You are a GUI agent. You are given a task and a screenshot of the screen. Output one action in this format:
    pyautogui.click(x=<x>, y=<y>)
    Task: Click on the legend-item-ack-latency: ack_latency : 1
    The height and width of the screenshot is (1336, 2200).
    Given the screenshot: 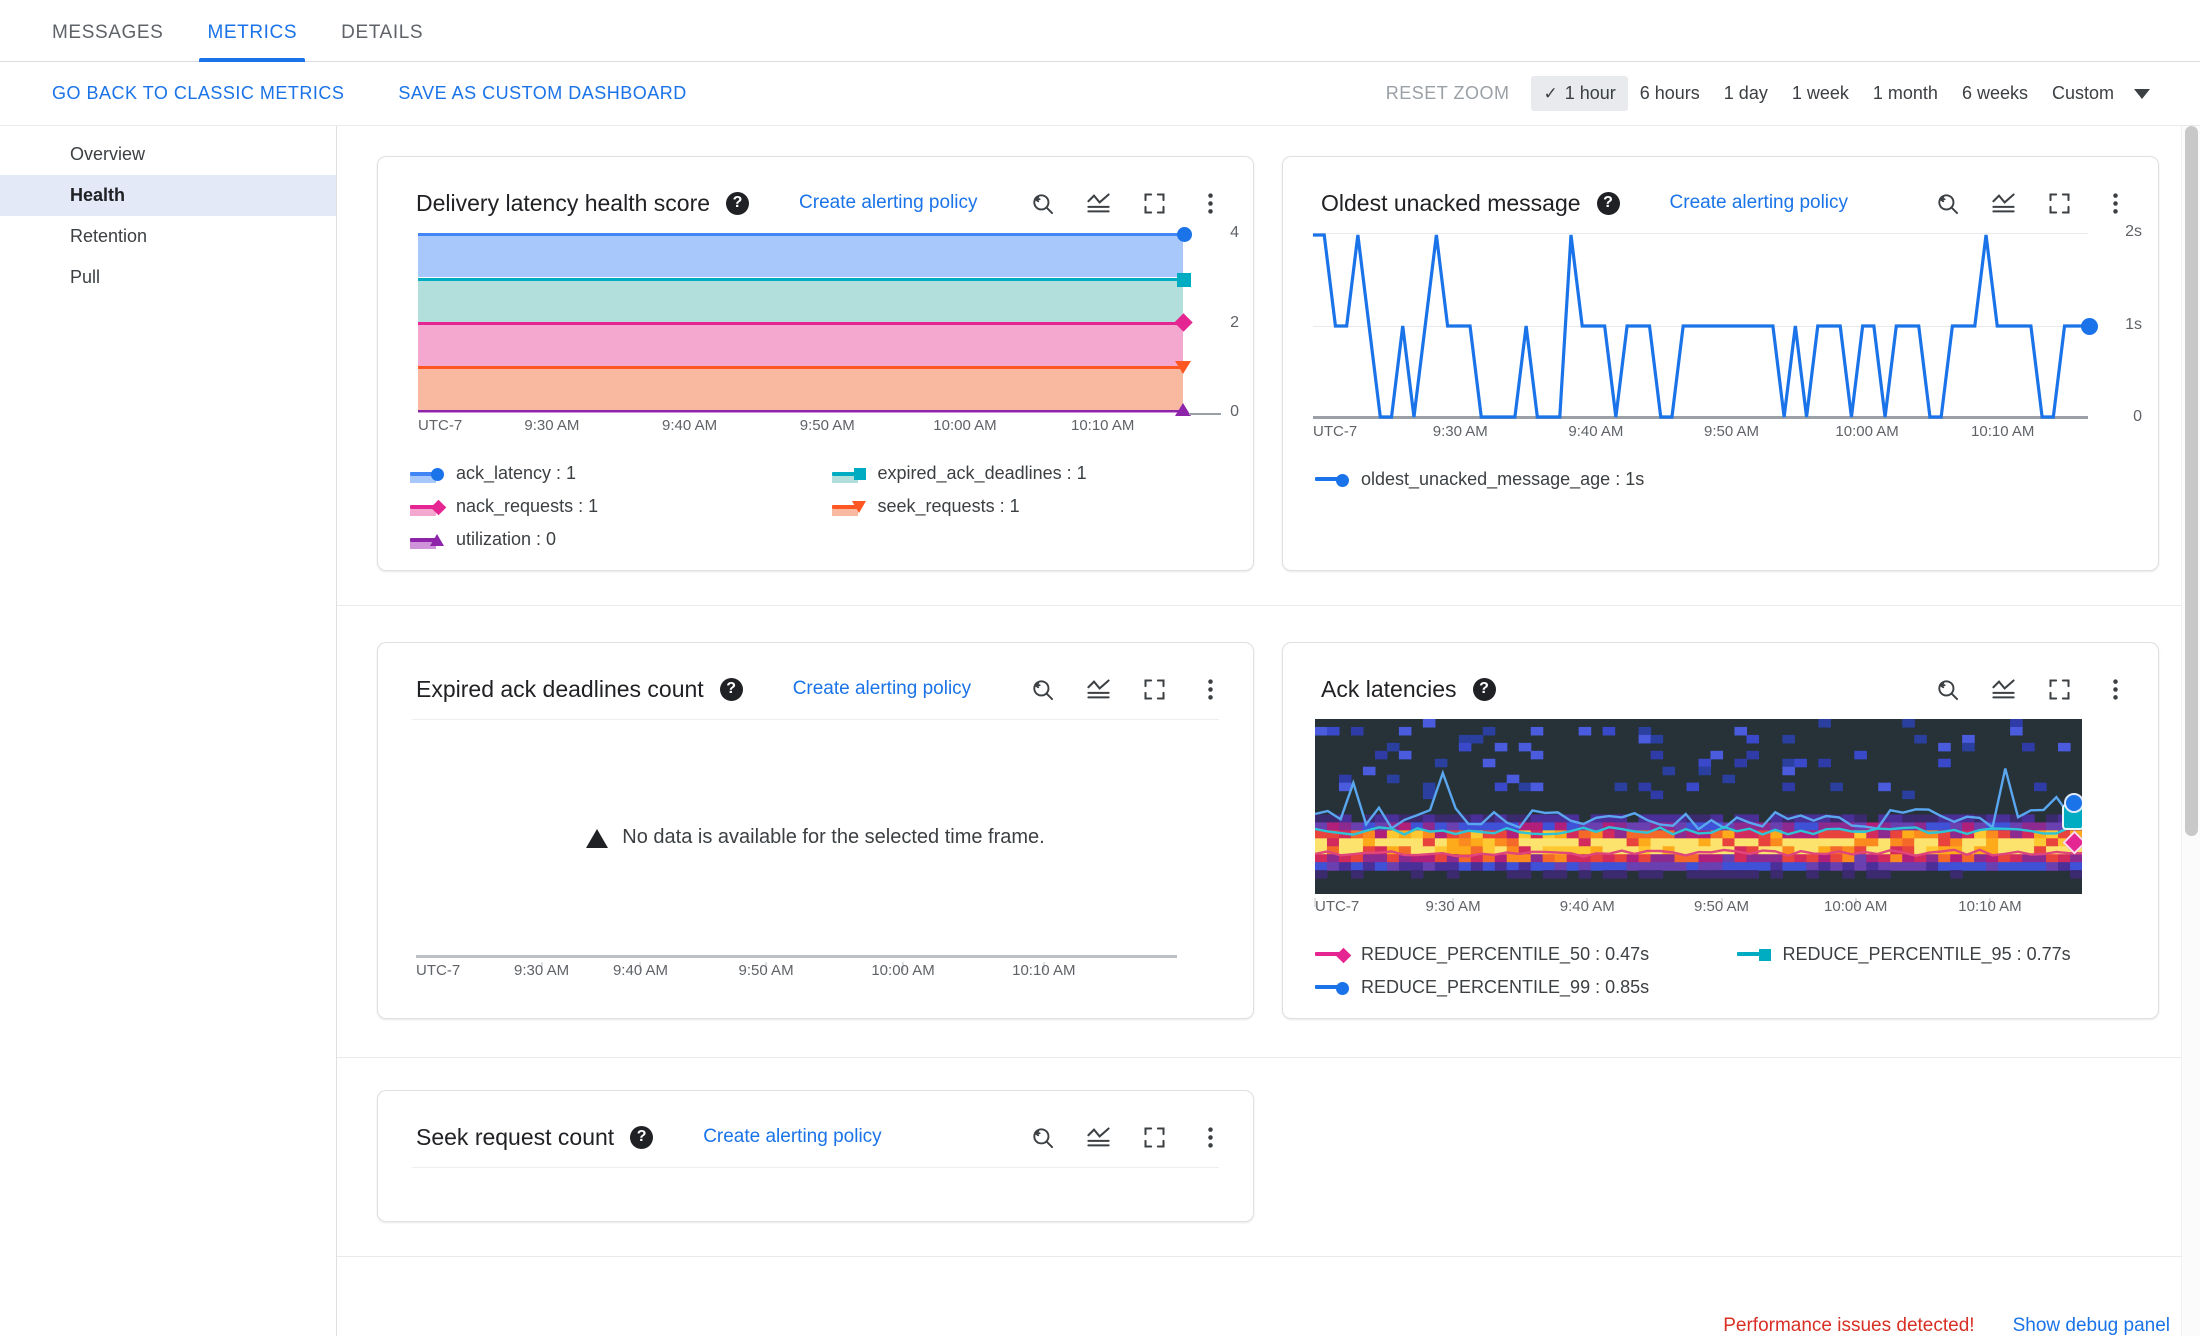 What is the action you would take?
    pyautogui.click(x=621, y=473)
    